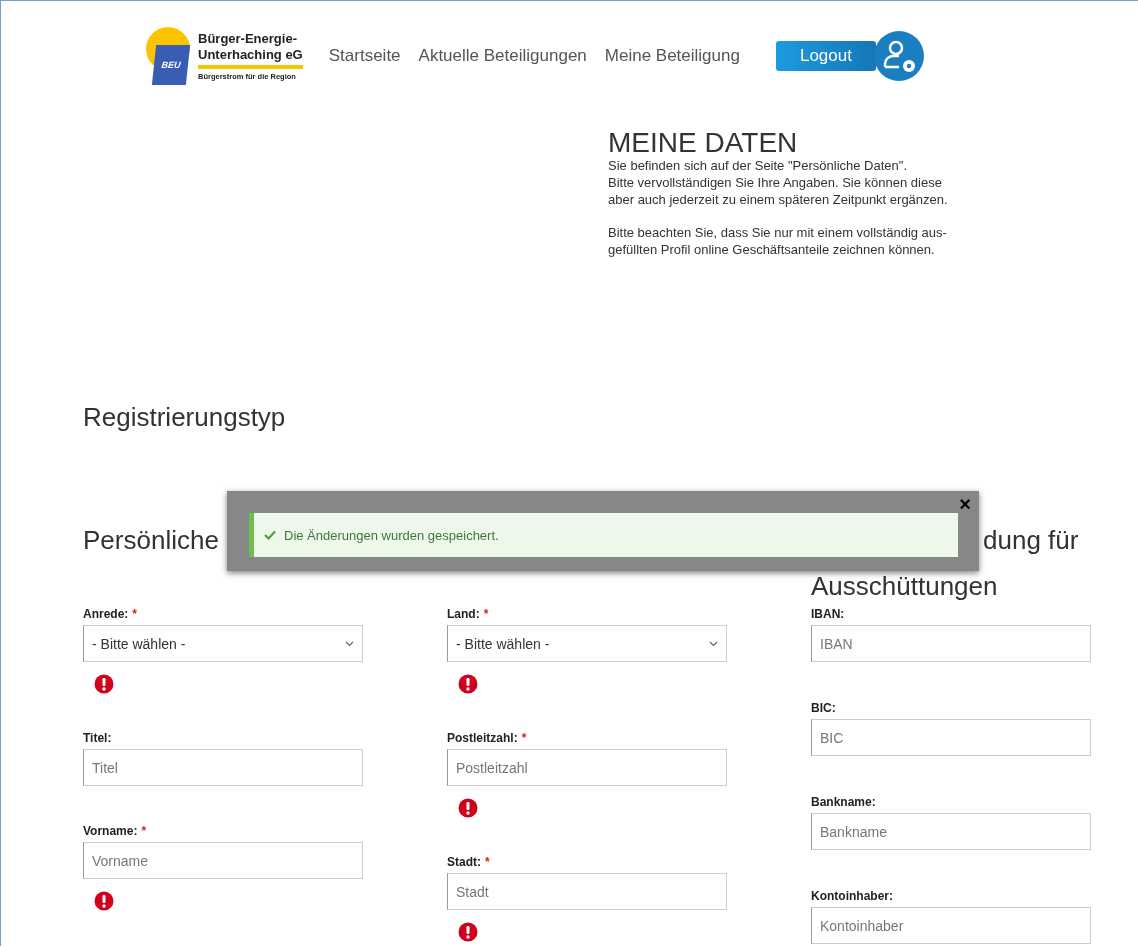 The image size is (1138, 947). Describe the element at coordinates (828, 615) in the screenshot. I see `field-label: IBAN:` at that location.